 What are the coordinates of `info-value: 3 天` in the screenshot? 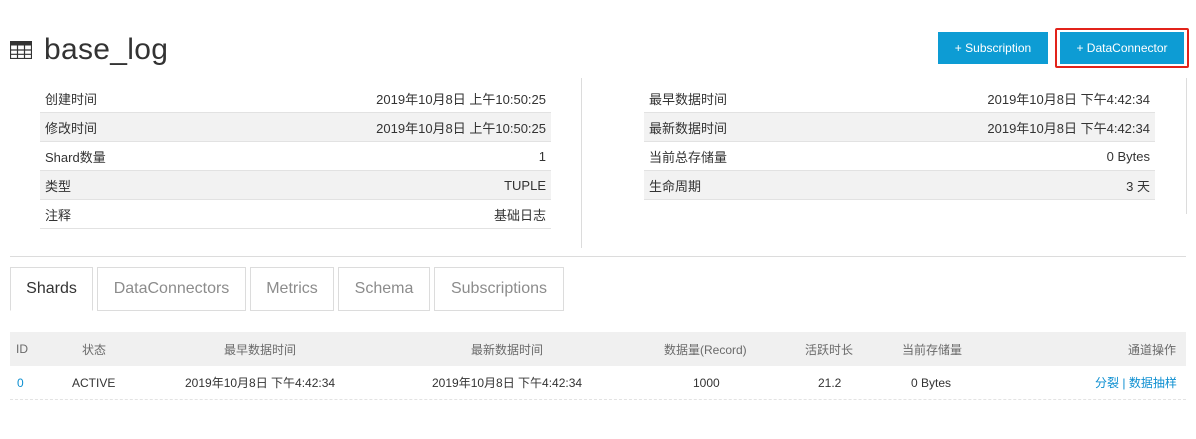 It's located at (1138, 186).